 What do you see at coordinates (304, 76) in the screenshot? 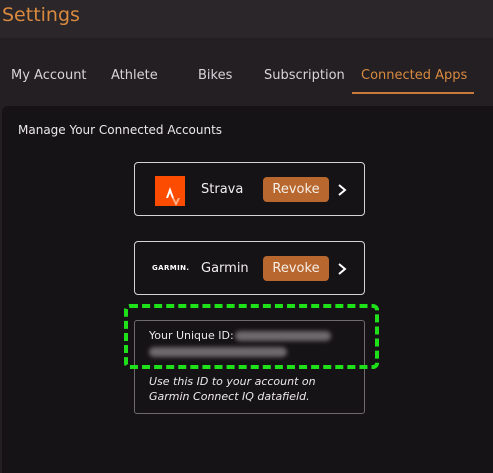
I see `tab-subscription: Subscription` at bounding box center [304, 76].